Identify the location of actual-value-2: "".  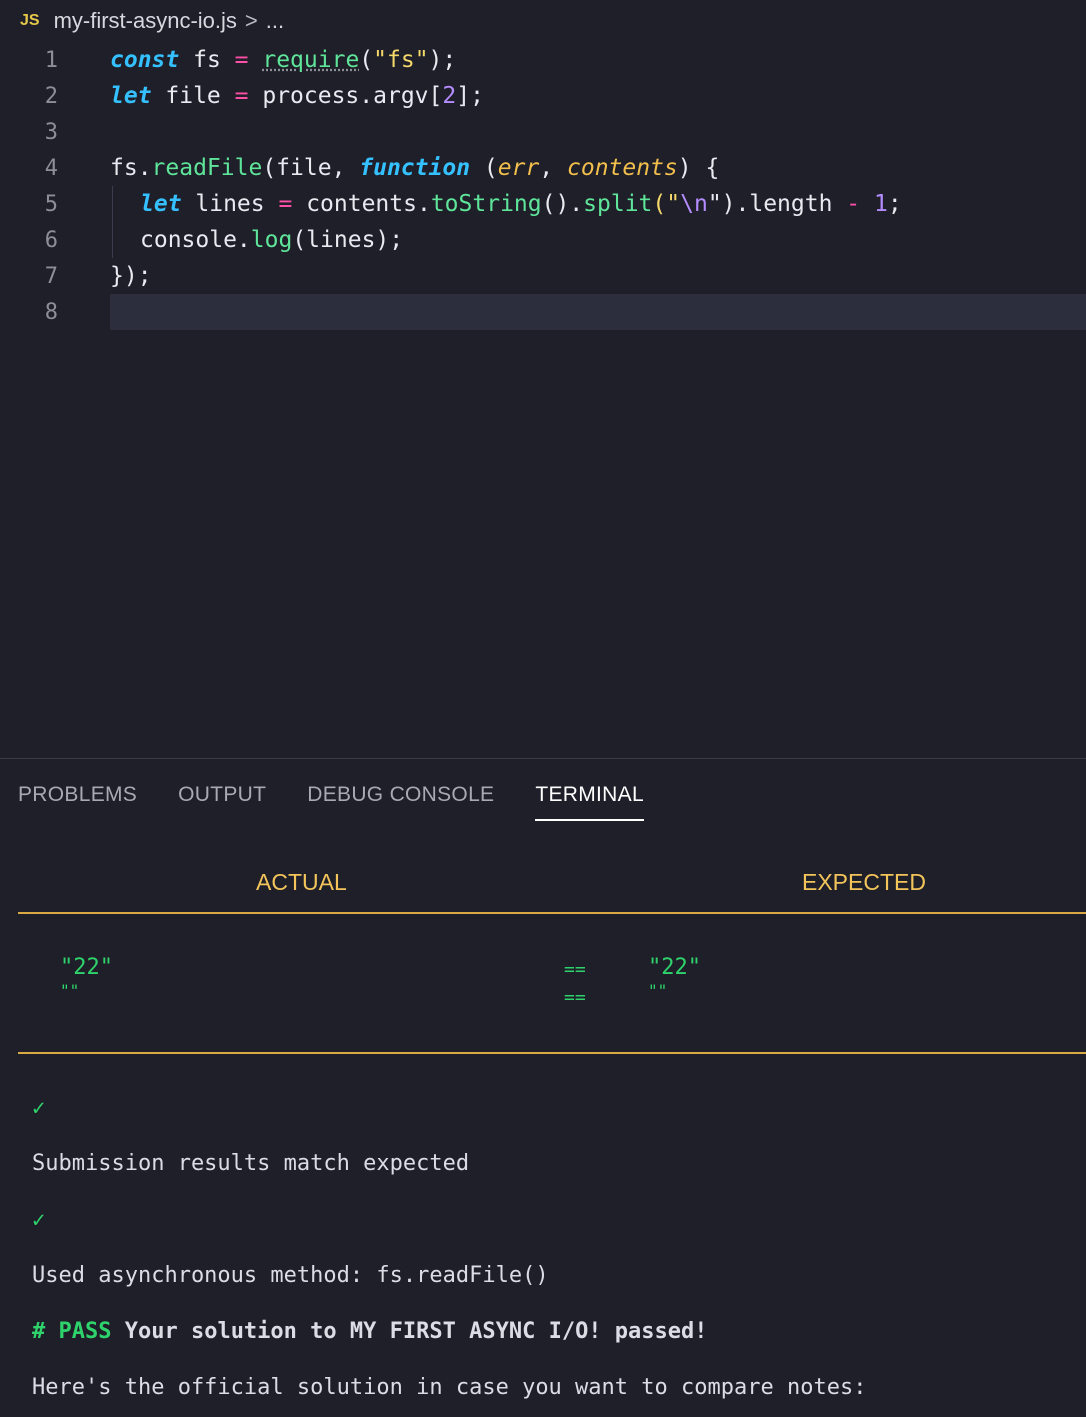
(70, 990).